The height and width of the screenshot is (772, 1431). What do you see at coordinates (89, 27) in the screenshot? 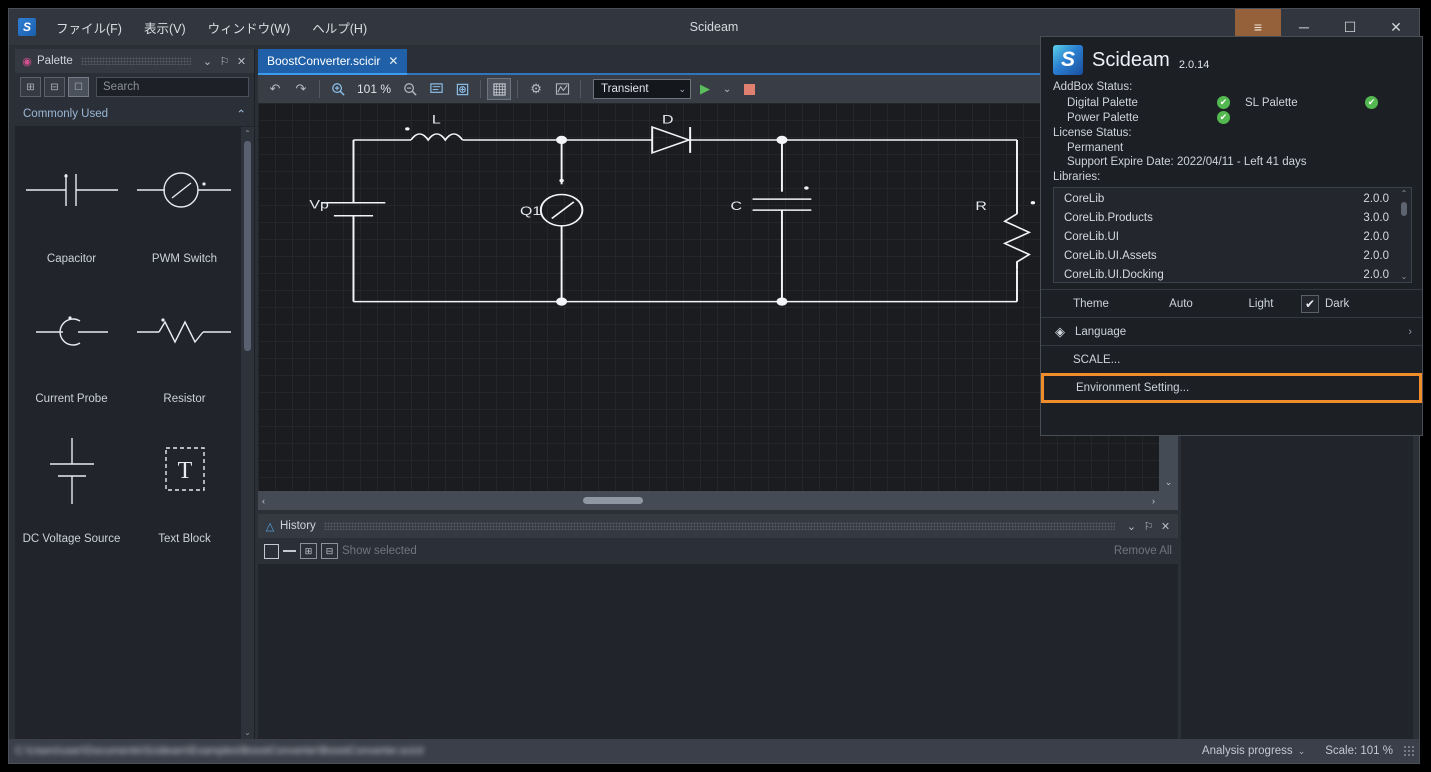
I see `menu-file: ファイル(F)` at bounding box center [89, 27].